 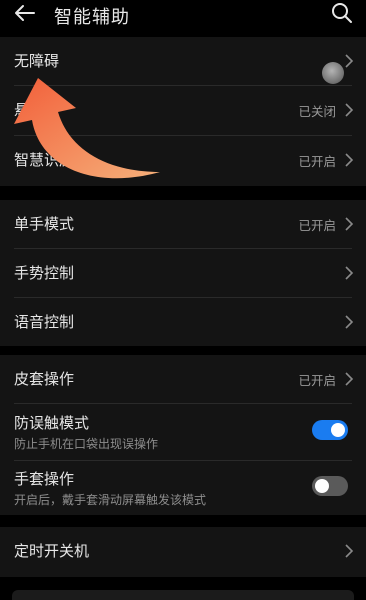 What do you see at coordinates (110, 500) in the screenshot?
I see `setting-description: 开启后，戴手套滑动屏幕触发该模式` at bounding box center [110, 500].